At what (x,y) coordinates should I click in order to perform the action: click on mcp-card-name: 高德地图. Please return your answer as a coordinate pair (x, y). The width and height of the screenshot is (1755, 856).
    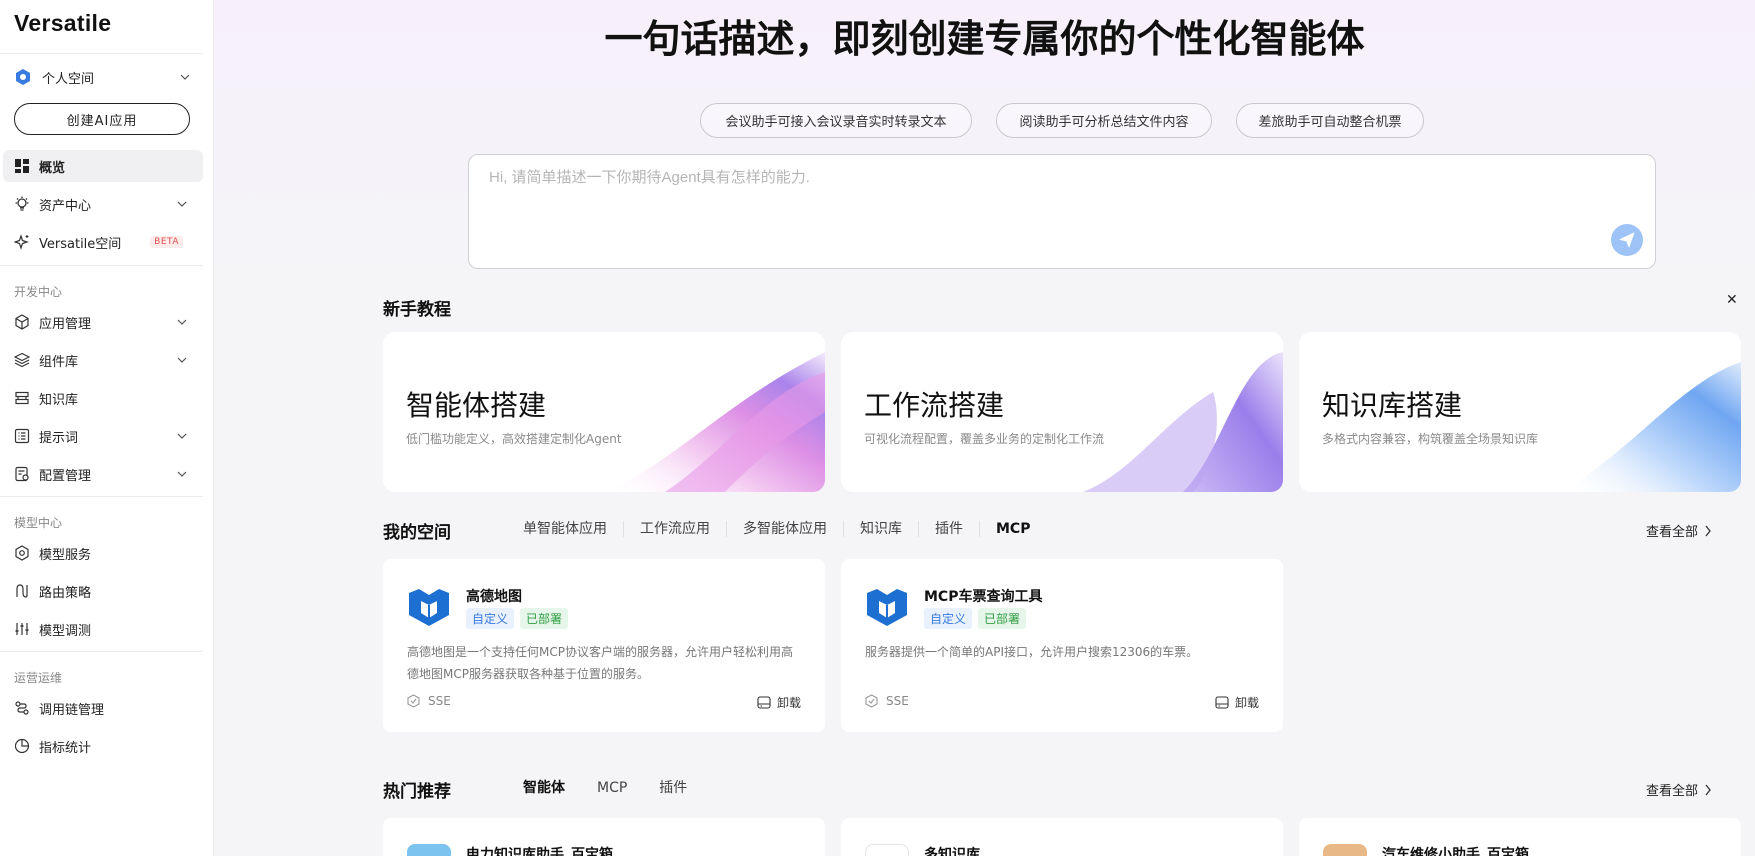
    Looking at the image, I should click on (494, 597).